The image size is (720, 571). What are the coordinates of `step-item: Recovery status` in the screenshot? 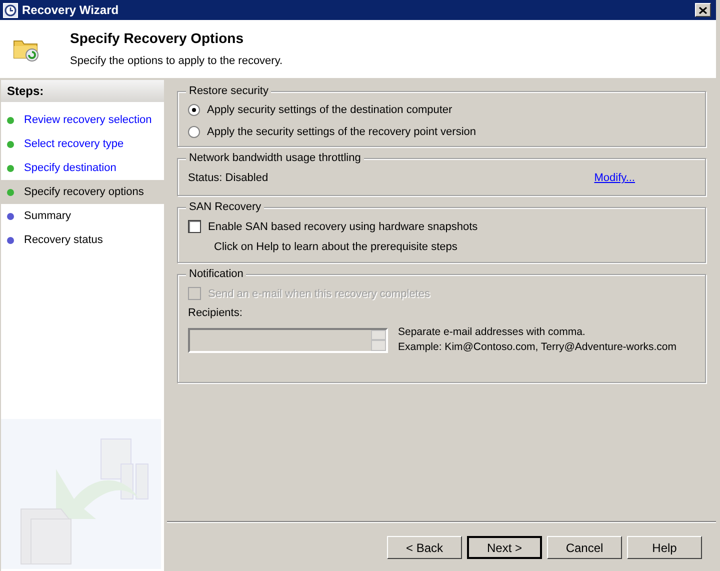 It's located at (82, 240).